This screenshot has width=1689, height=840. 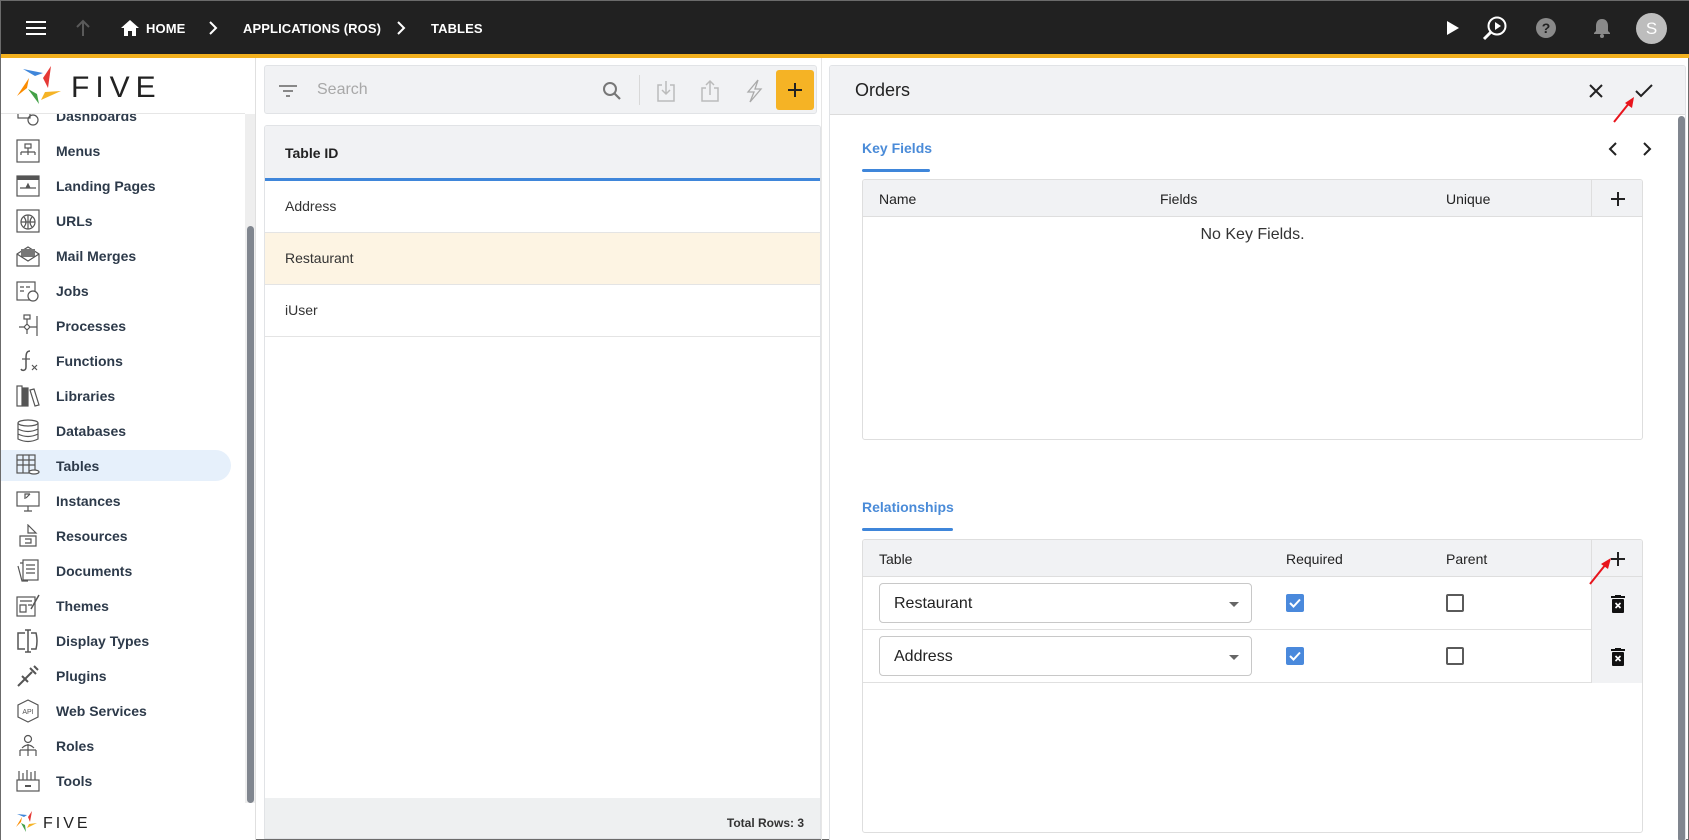 What do you see at coordinates (250, 514) in the screenshot?
I see `sidebar-scrollbar-thumb` at bounding box center [250, 514].